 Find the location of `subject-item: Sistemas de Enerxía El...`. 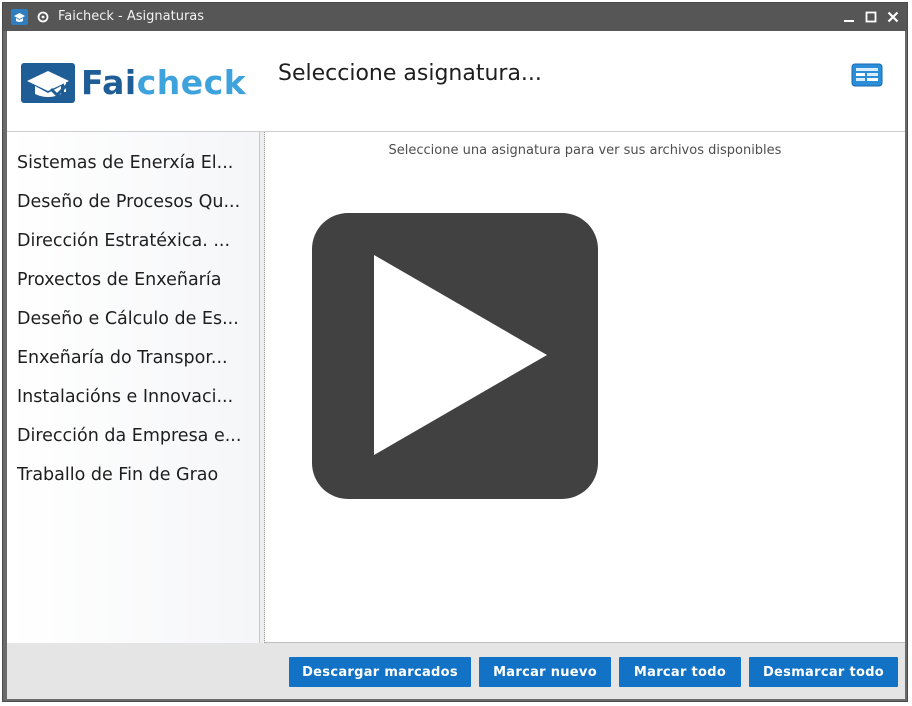

subject-item: Sistemas de Enerxía El... is located at coordinates (137, 163).